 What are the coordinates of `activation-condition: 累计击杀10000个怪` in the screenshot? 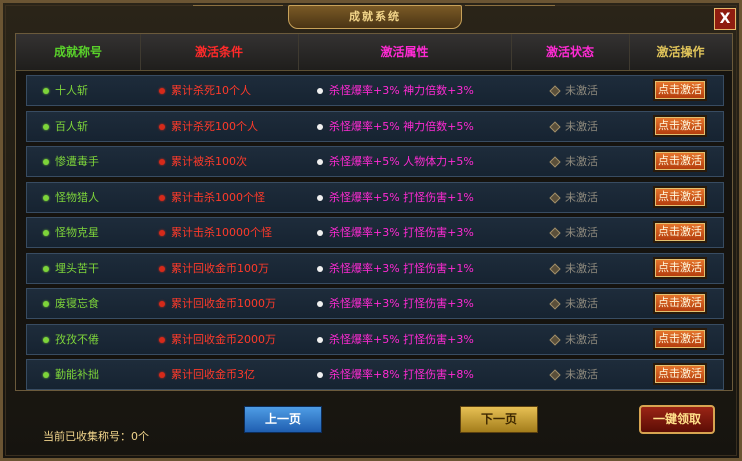 It's located at (234, 232).